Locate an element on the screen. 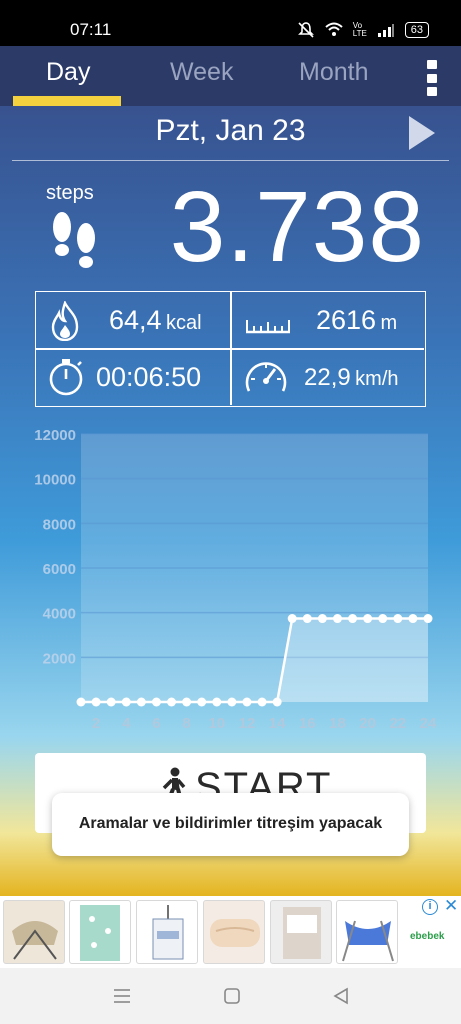 The image size is (461, 1024). back-icon is located at coordinates (341, 996).